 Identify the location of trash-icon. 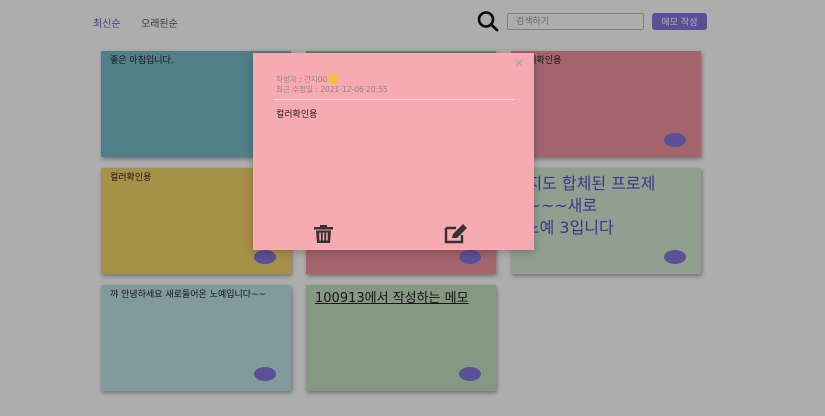
(323, 234).